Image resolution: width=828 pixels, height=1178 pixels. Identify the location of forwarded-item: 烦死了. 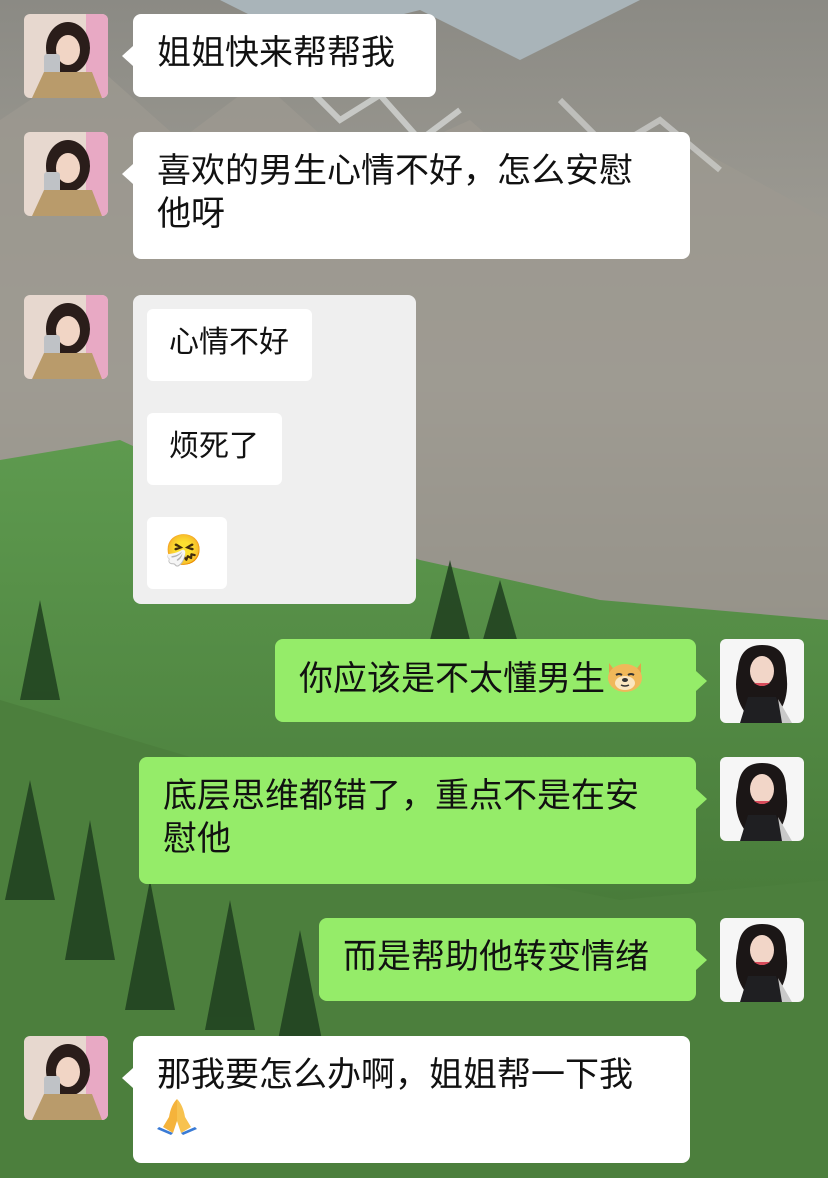
(214, 449).